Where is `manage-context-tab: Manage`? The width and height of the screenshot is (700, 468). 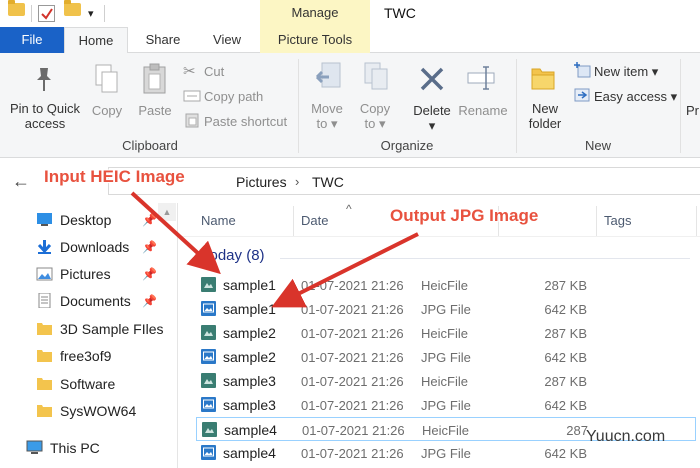
manage-context-tab: Manage is located at coordinates (315, 13).